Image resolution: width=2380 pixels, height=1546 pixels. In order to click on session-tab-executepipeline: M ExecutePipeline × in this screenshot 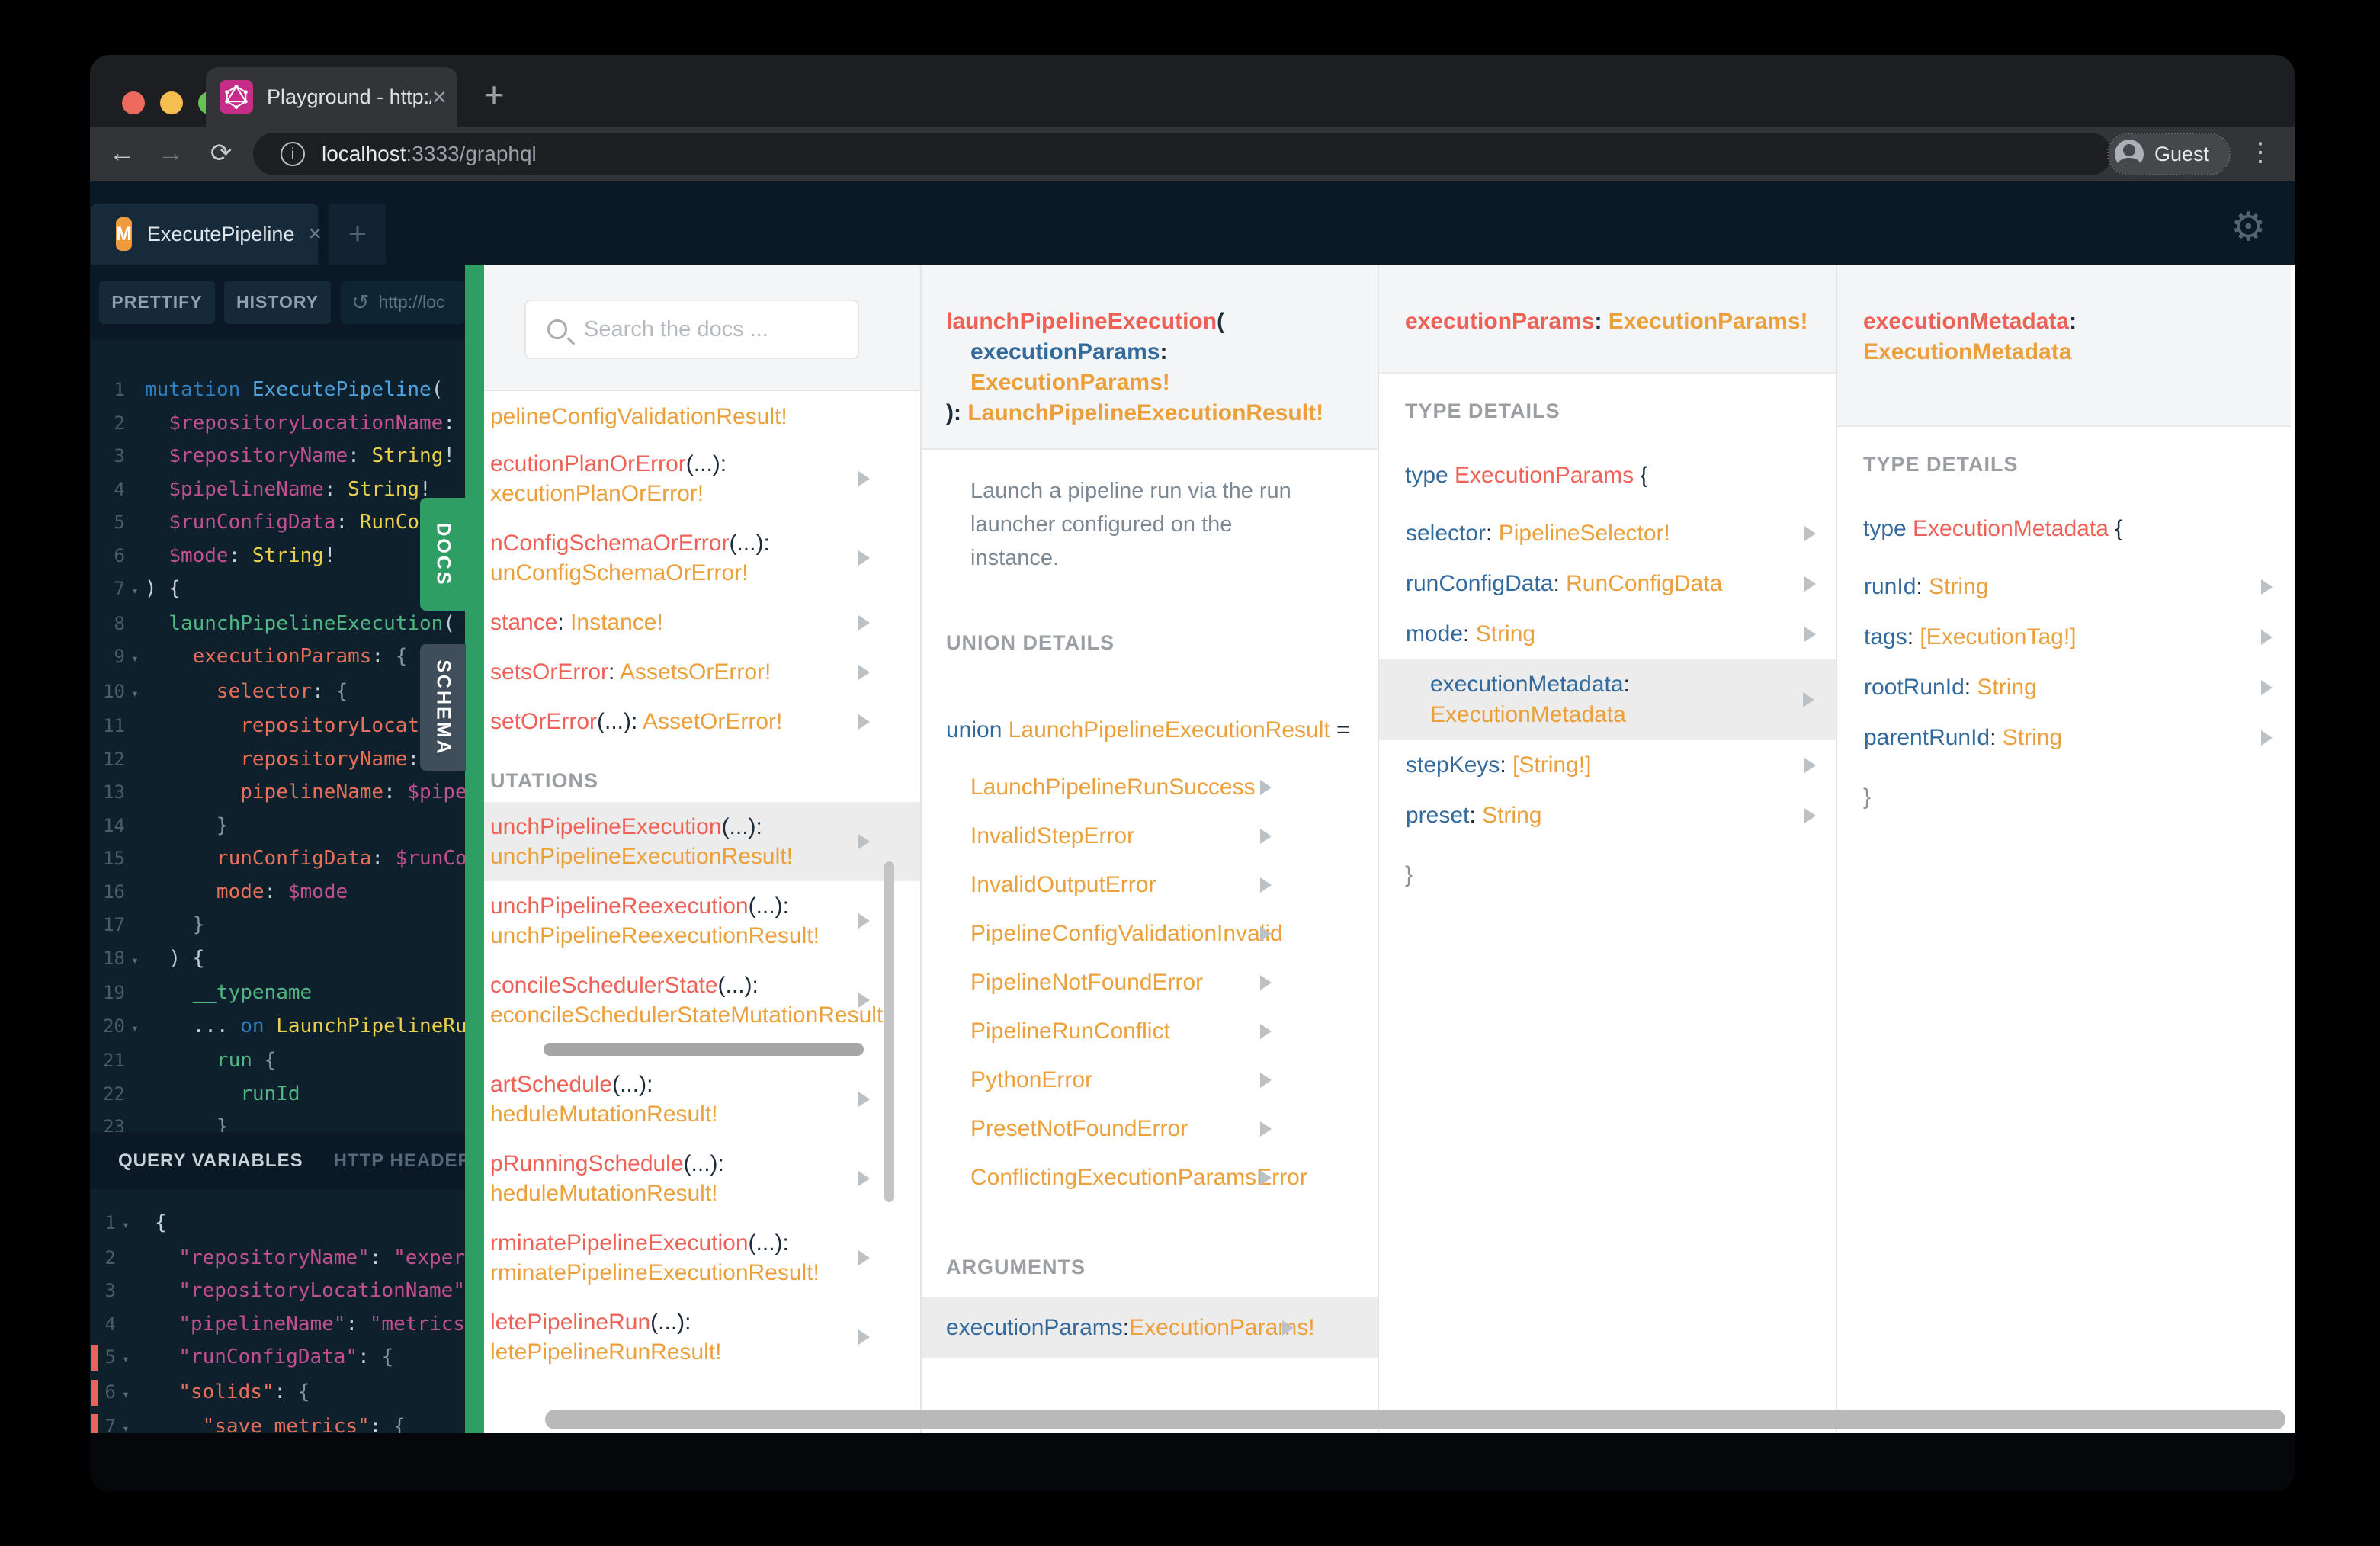, I will do `click(206, 234)`.